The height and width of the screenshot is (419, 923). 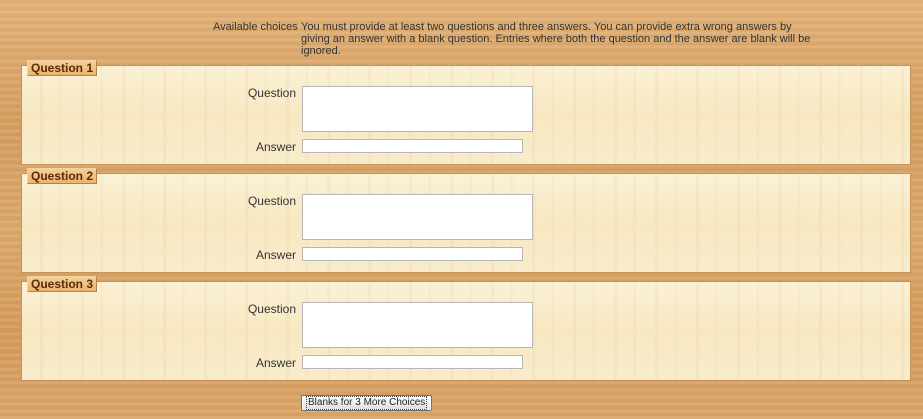 What do you see at coordinates (412, 362) in the screenshot?
I see `question-3-answer-input` at bounding box center [412, 362].